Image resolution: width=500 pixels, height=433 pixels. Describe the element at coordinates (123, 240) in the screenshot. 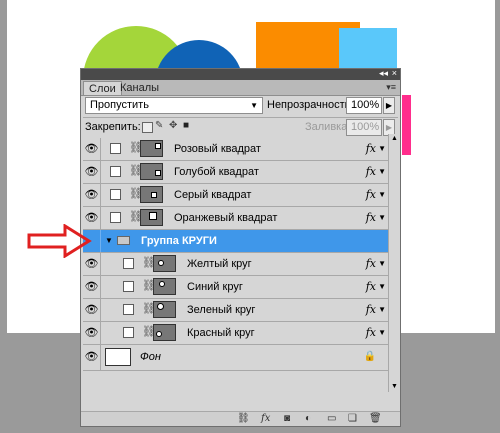

I see `folder-icon` at that location.